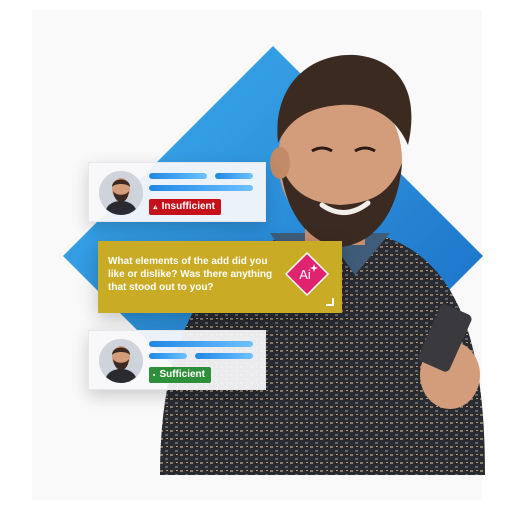  I want to click on ai-badge-label: Ai, so click(305, 274).